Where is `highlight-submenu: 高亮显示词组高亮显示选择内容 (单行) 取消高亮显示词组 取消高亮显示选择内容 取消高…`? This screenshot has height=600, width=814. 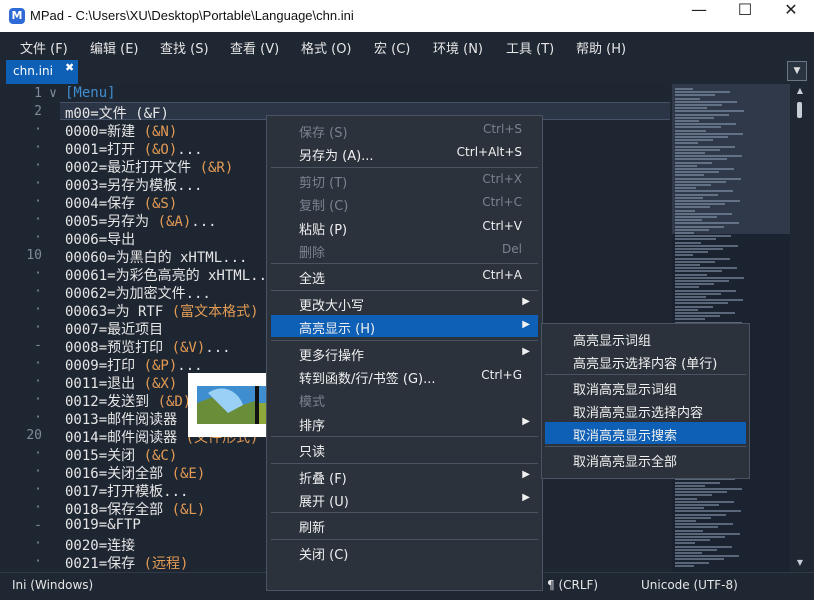
highlight-submenu: 高亮显示词组高亮显示选择内容 (单行) 取消高亮显示词组 取消高亮显示选择内容 取消高… is located at coordinates (645, 401).